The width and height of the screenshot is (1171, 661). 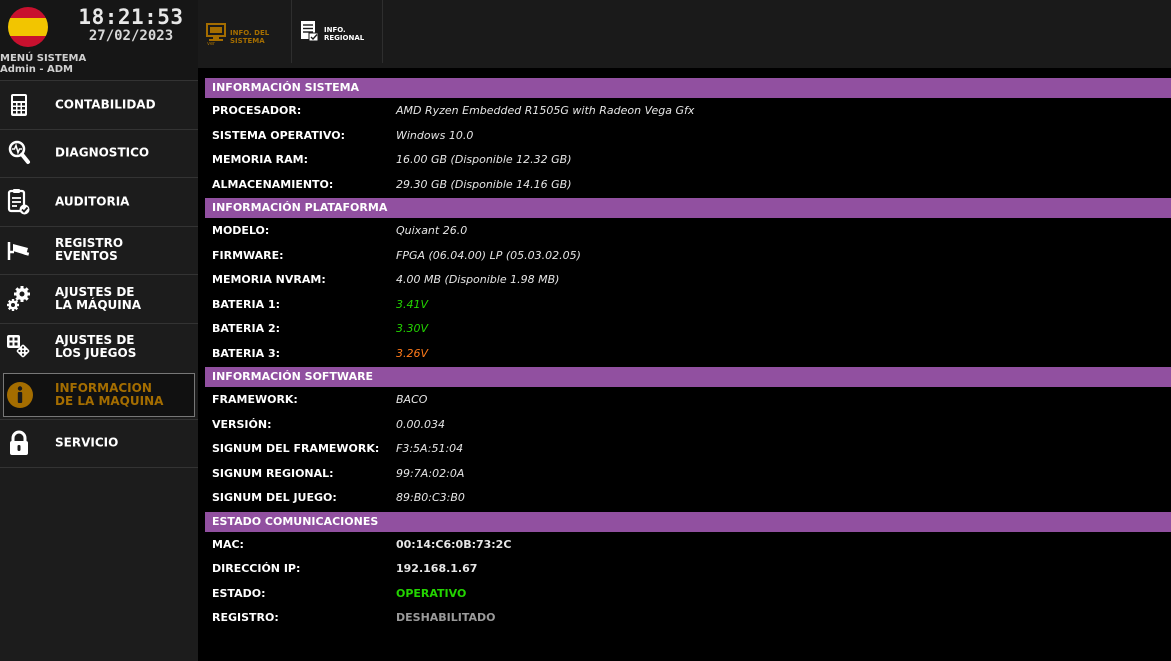 What do you see at coordinates (242, 424) in the screenshot?
I see `info-key: VERSIÓN:` at bounding box center [242, 424].